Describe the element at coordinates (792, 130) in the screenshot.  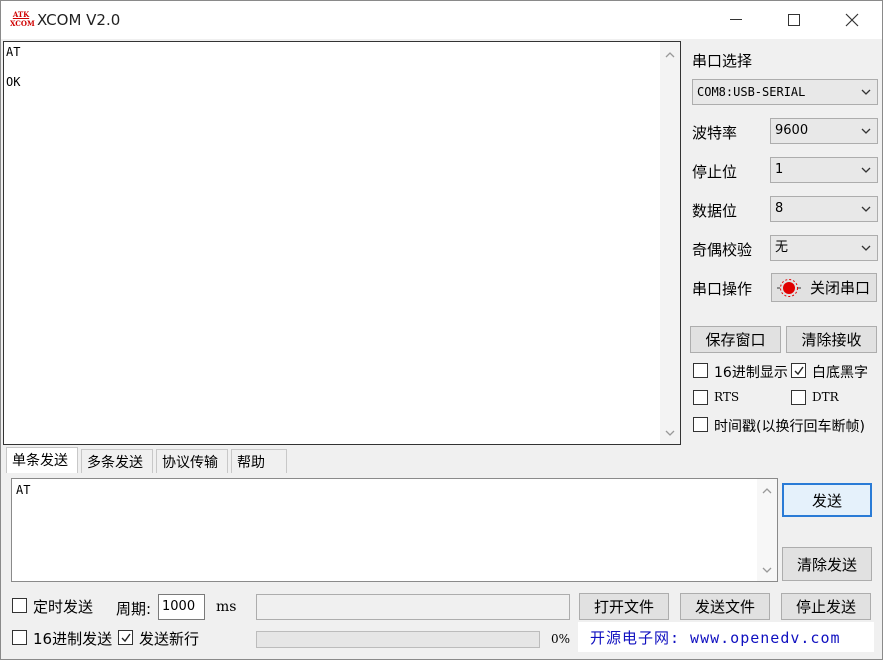
I see `baud-select-value: 9600` at that location.